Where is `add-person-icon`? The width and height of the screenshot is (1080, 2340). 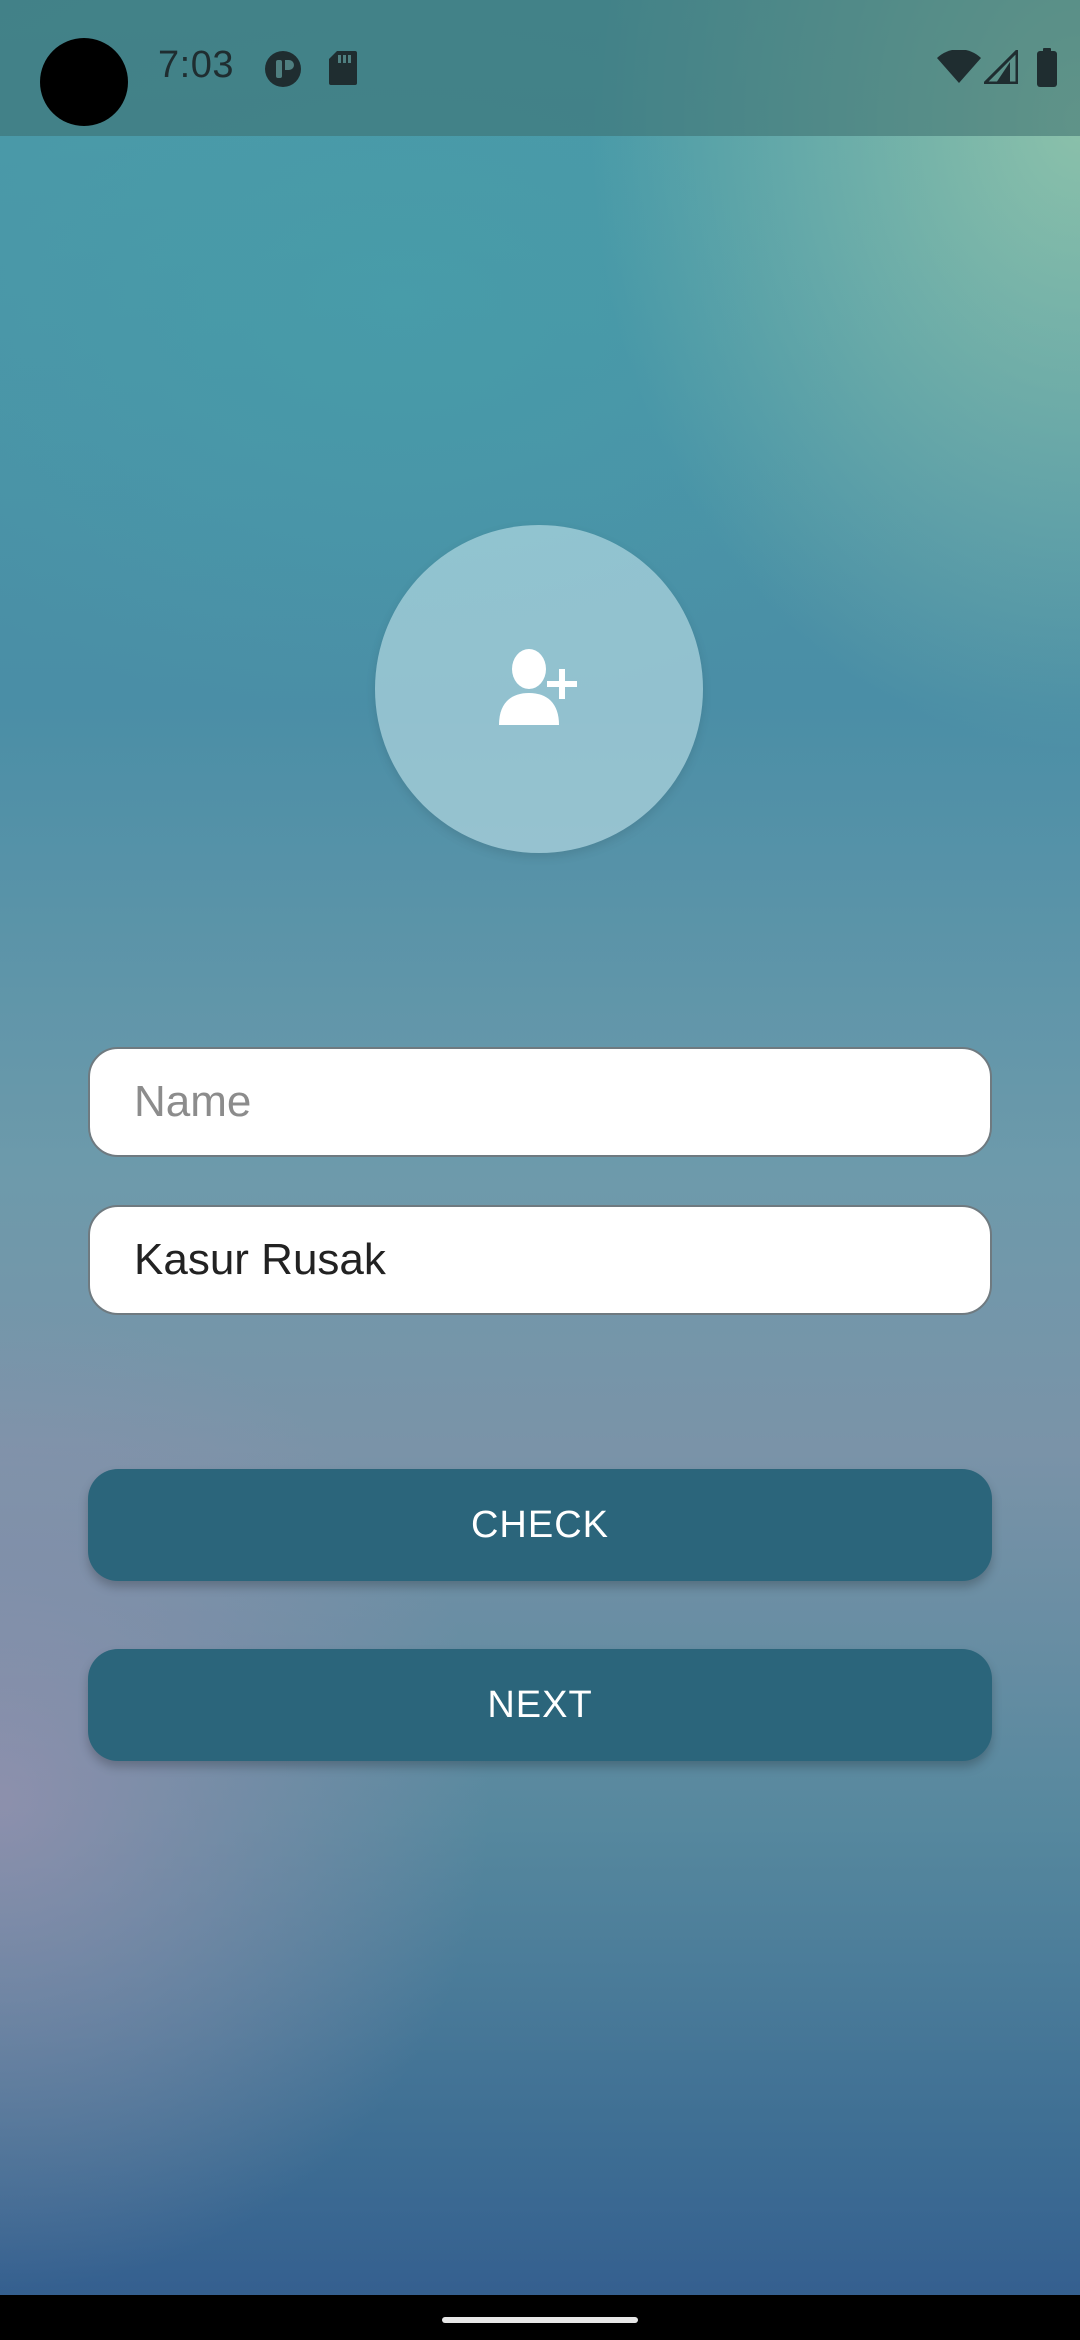
add-person-icon is located at coordinates (539, 689).